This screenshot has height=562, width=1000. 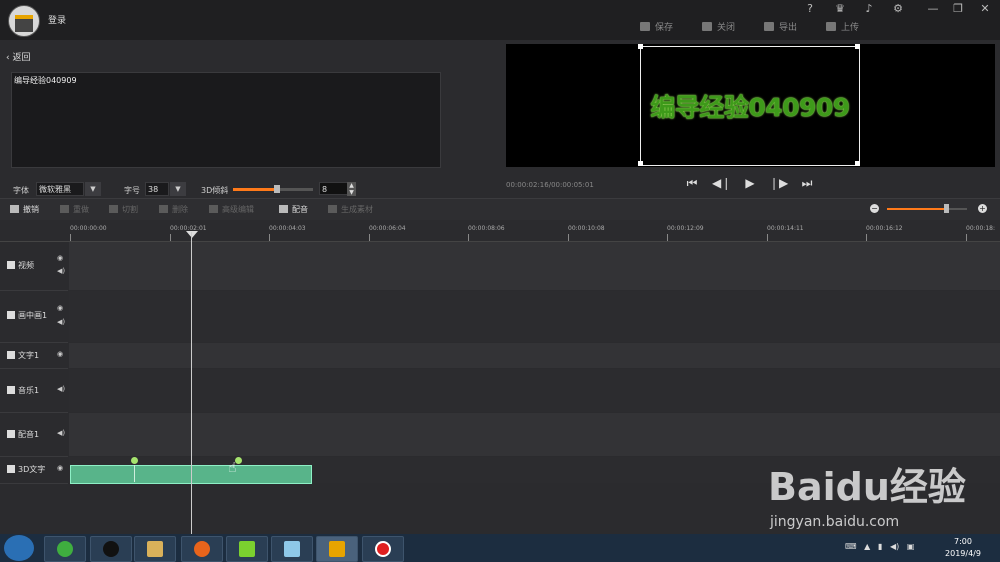 What do you see at coordinates (879, 546) in the screenshot?
I see `system-tray: ⌨ ▲ ▮ ◀) ▣` at bounding box center [879, 546].